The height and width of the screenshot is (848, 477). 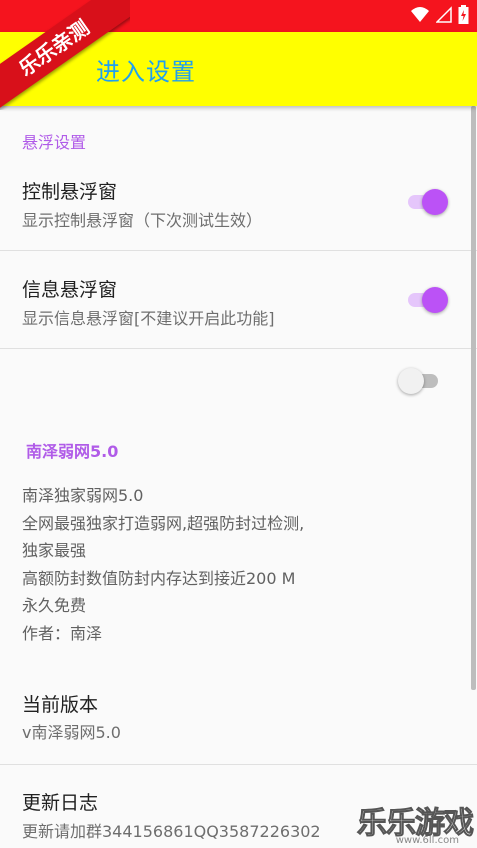 What do you see at coordinates (54, 605) in the screenshot?
I see `about-line: 永久免费` at bounding box center [54, 605].